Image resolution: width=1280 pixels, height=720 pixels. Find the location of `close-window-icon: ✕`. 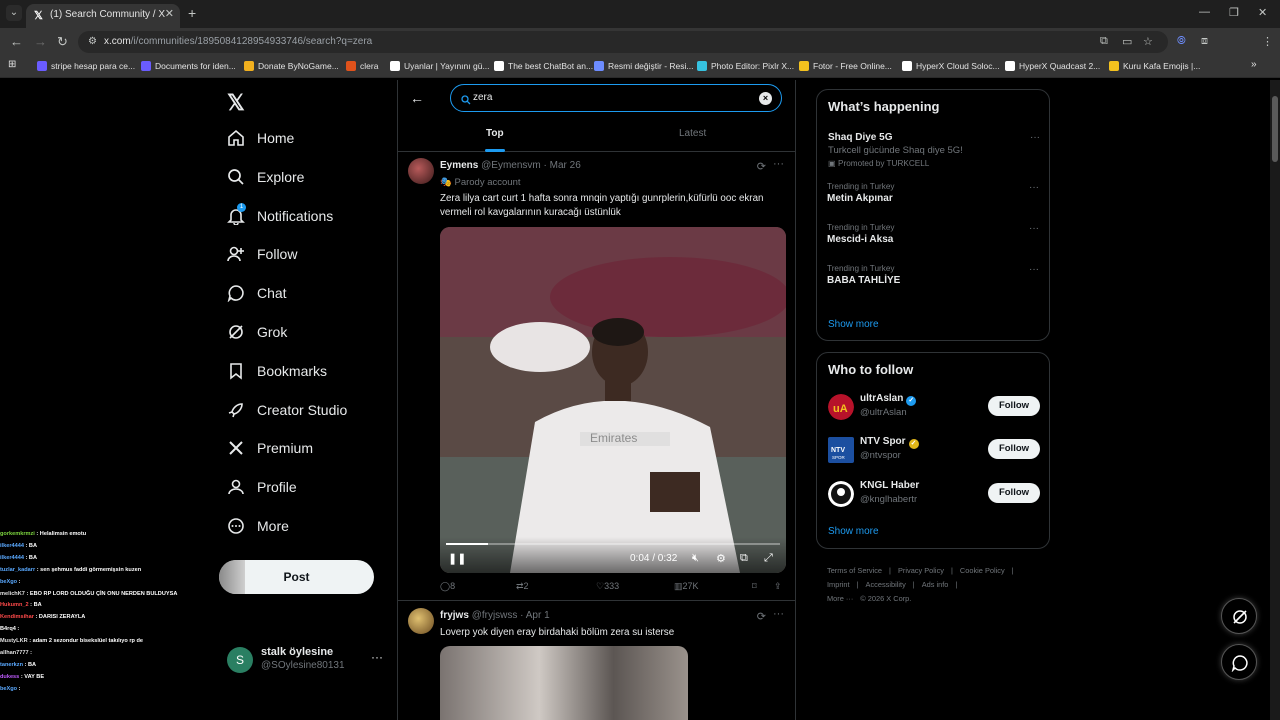

close-window-icon: ✕ is located at coordinates (1262, 12).